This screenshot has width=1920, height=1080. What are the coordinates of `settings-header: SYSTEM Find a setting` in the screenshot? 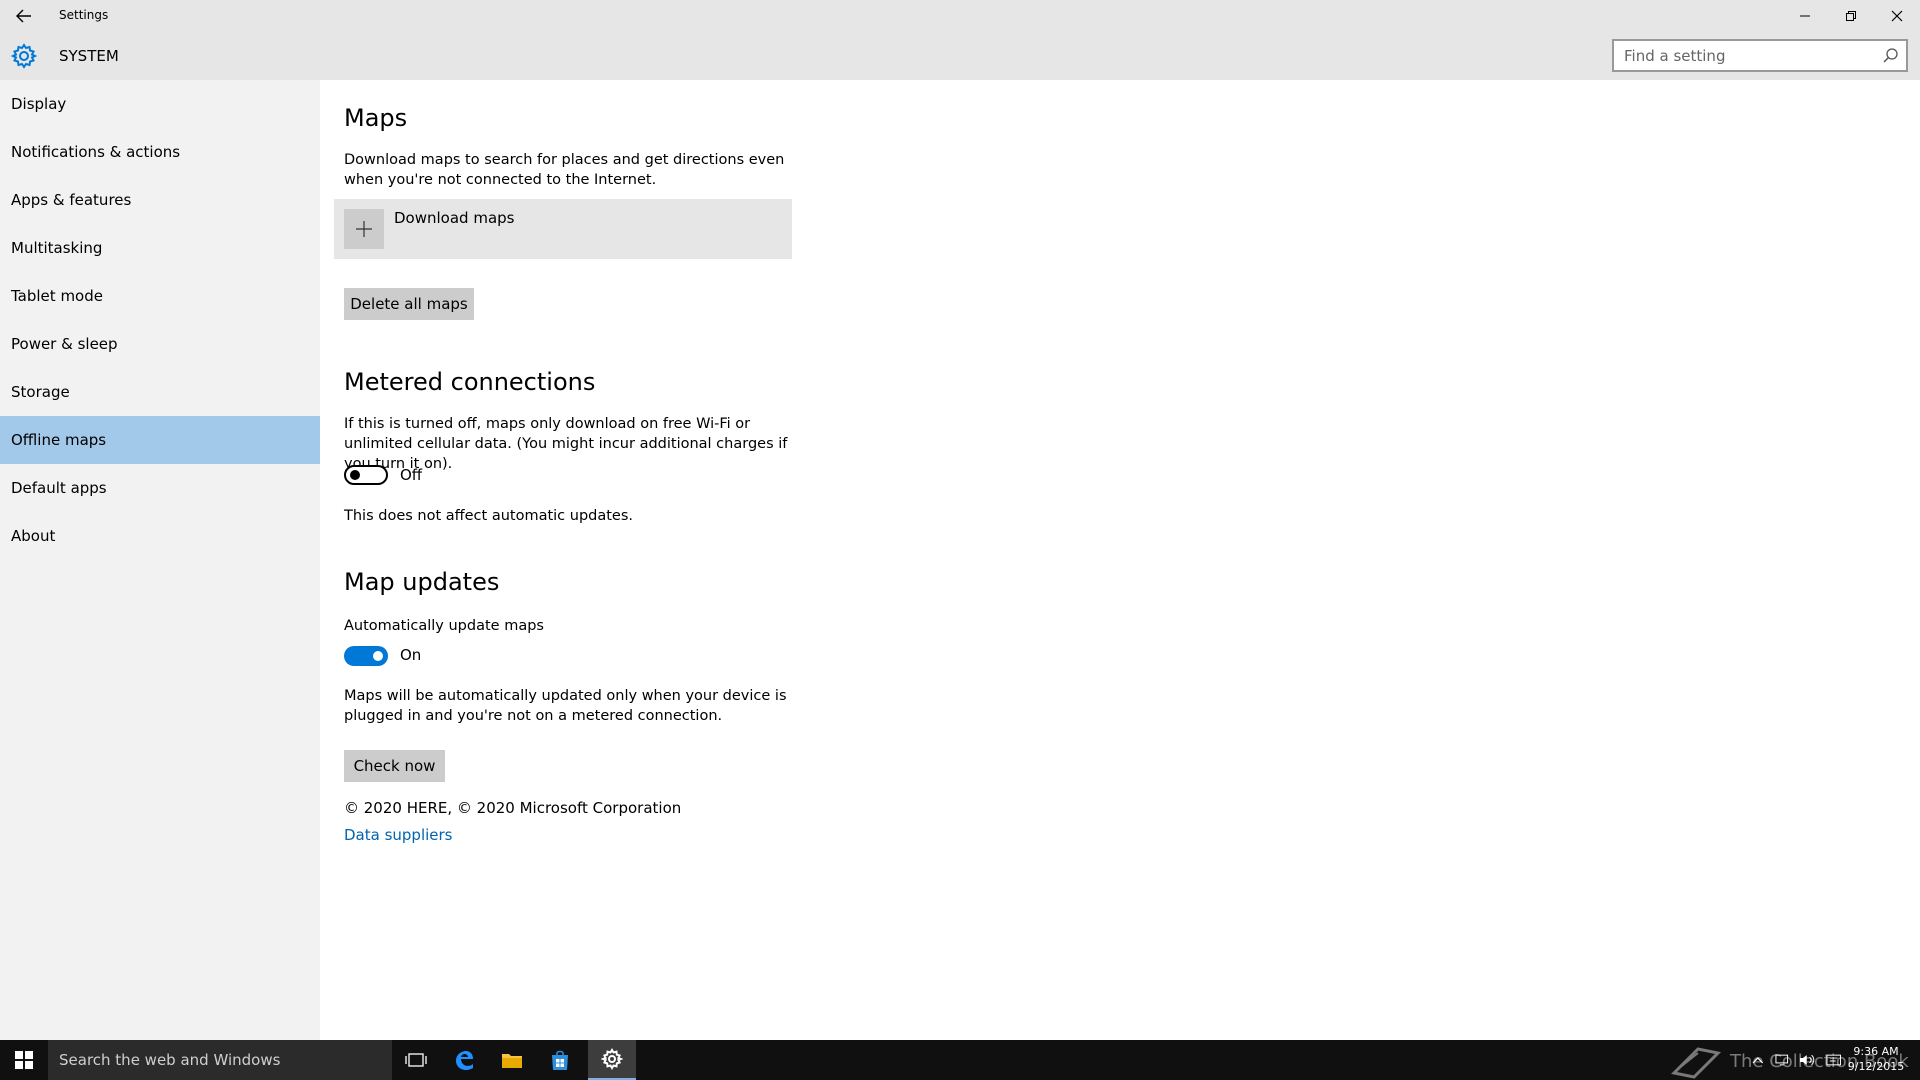 It's located at (960, 56).